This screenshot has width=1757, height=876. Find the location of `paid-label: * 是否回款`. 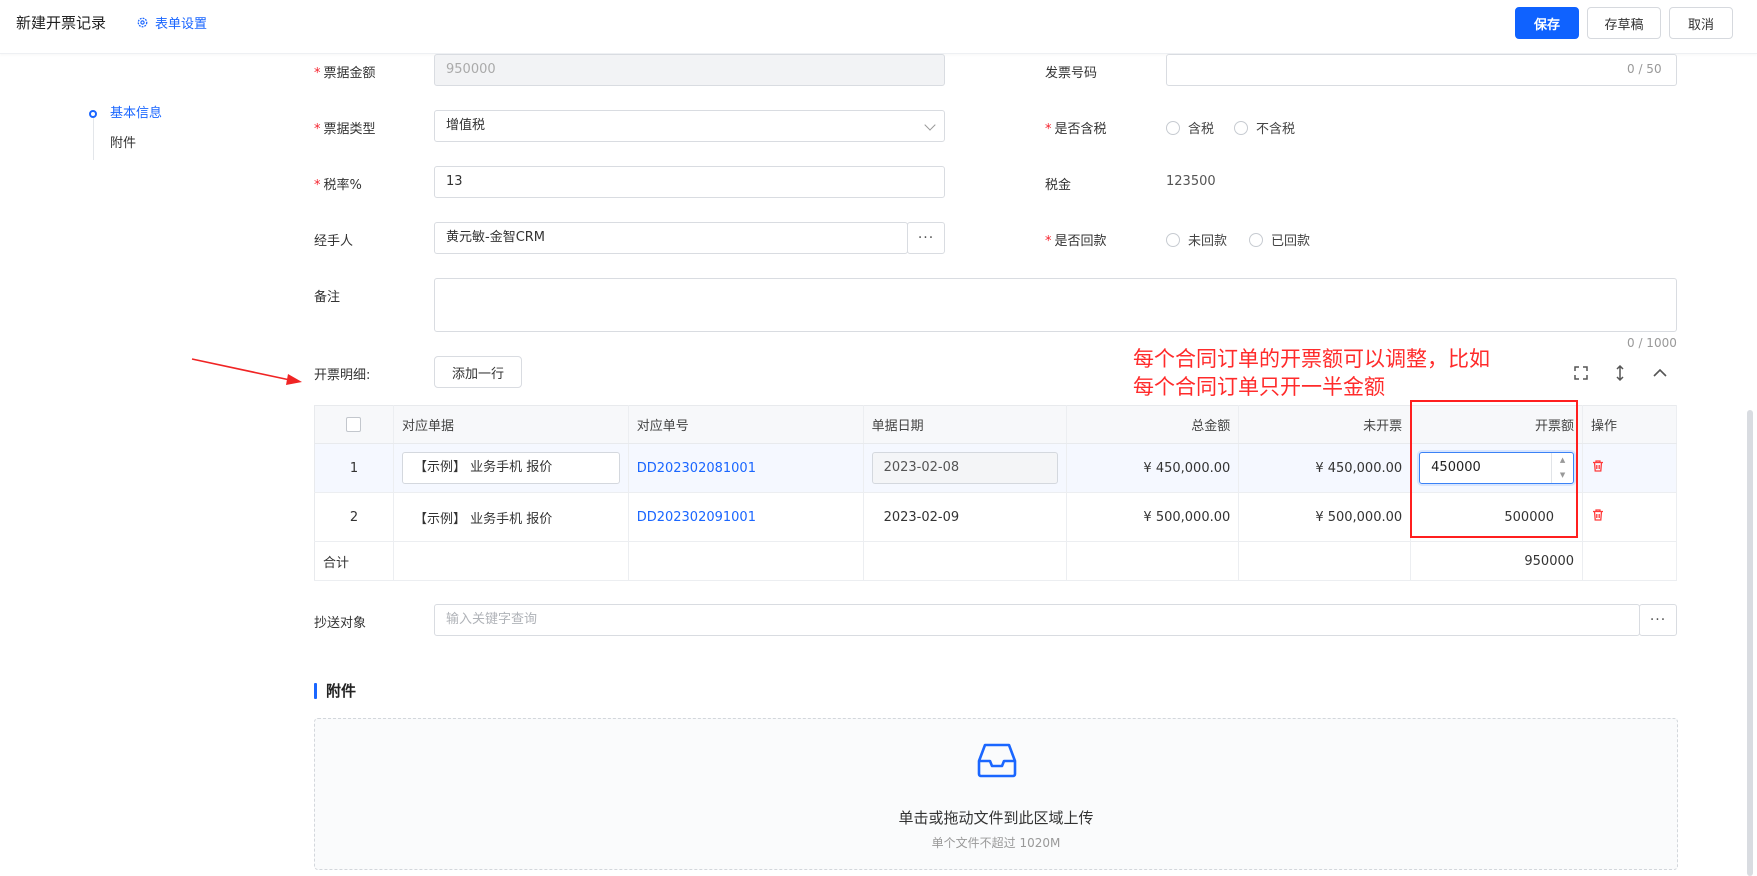

paid-label: * 是否回款 is located at coordinates (1076, 241).